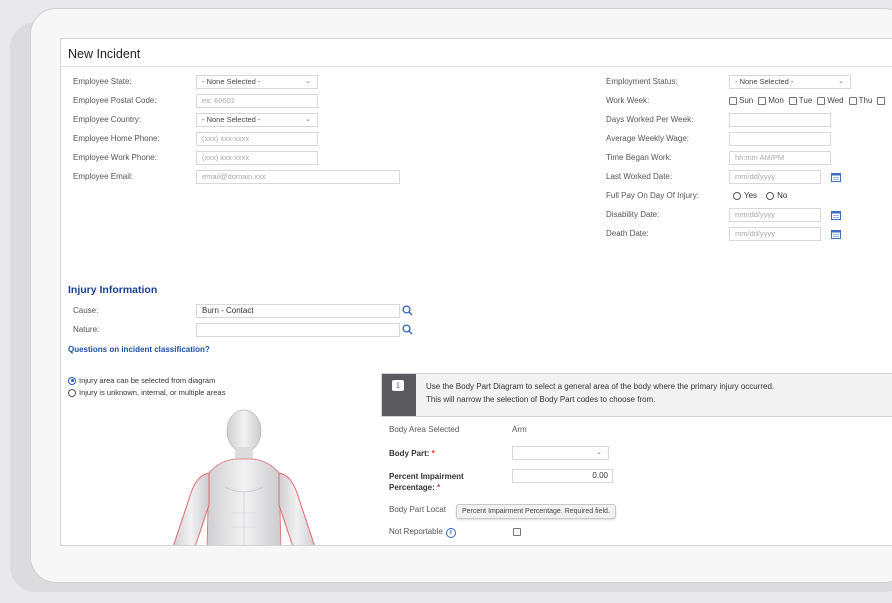  I want to click on employee-home-phone-input: (xxx) xxx-xxxx, so click(257, 139).